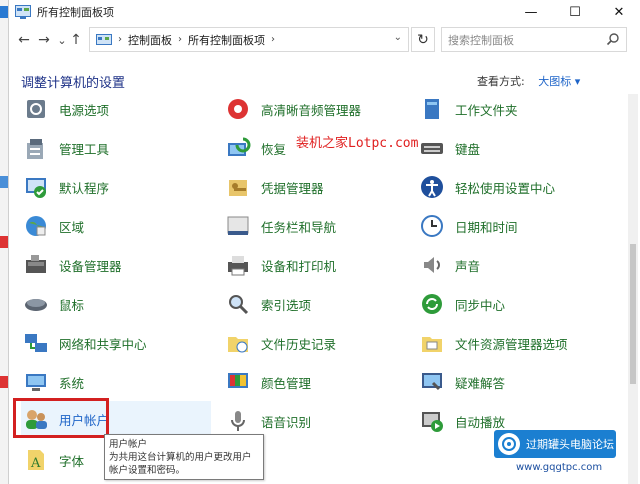 The image size is (640, 484). Describe the element at coordinates (509, 444) in the screenshot. I see `forum-logo-icon` at that location.